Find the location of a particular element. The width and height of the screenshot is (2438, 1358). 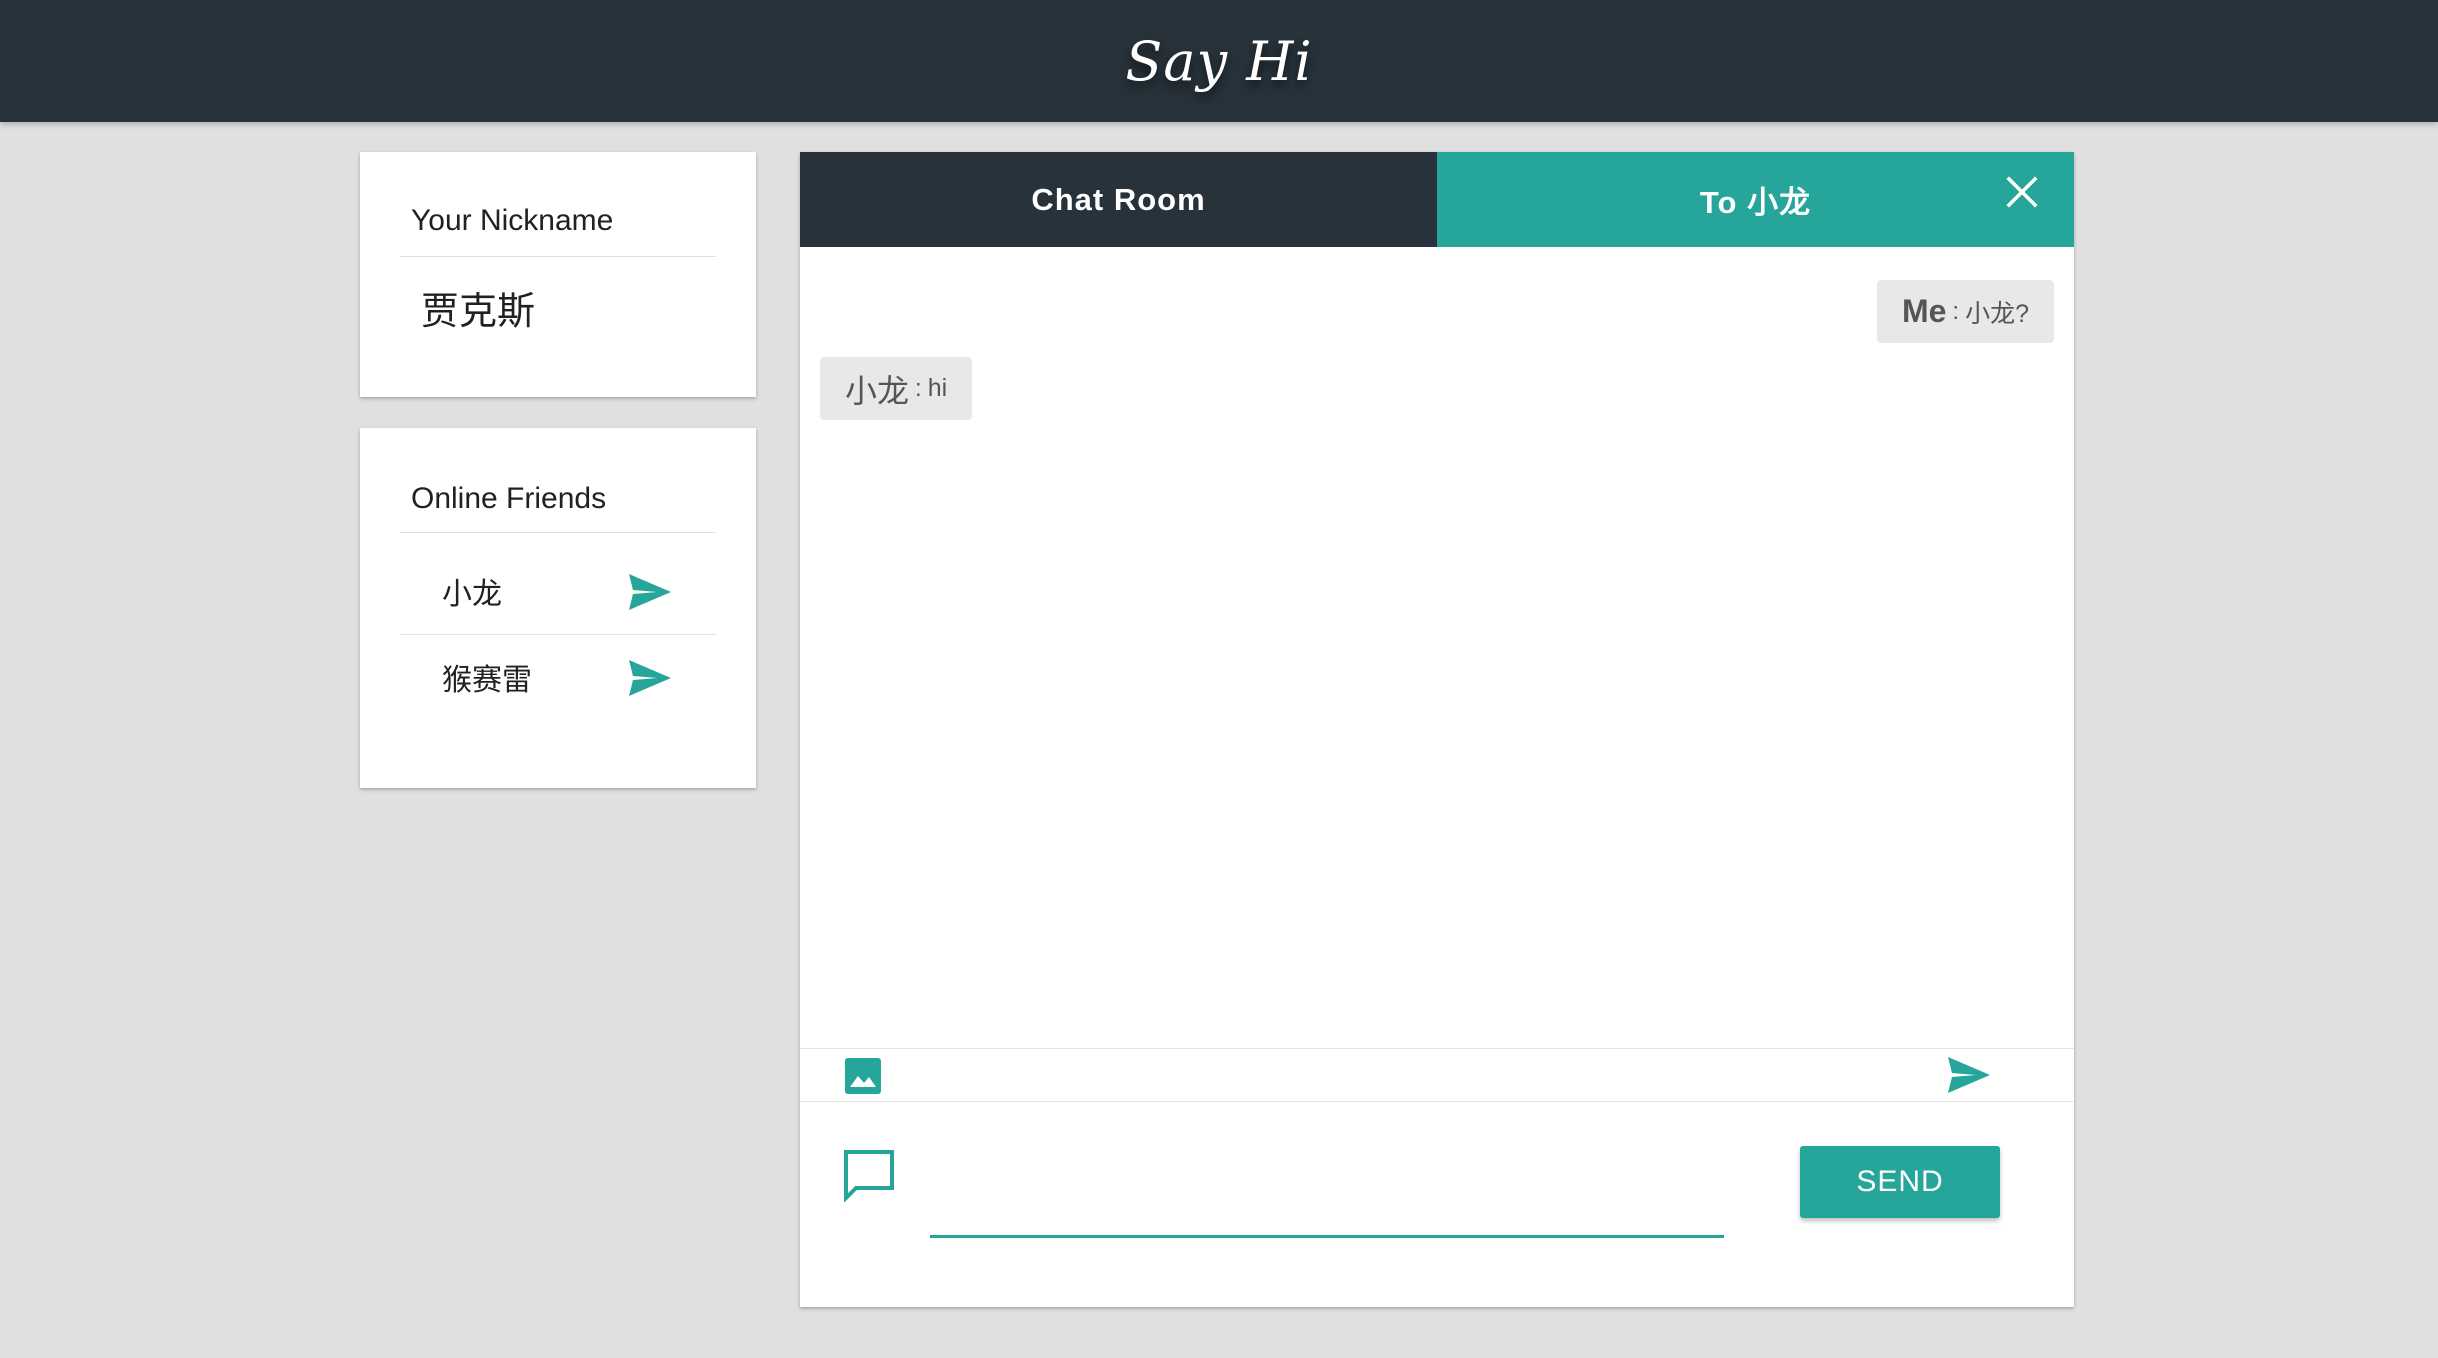

tab-chat-room: Chat Room is located at coordinates (1118, 199).